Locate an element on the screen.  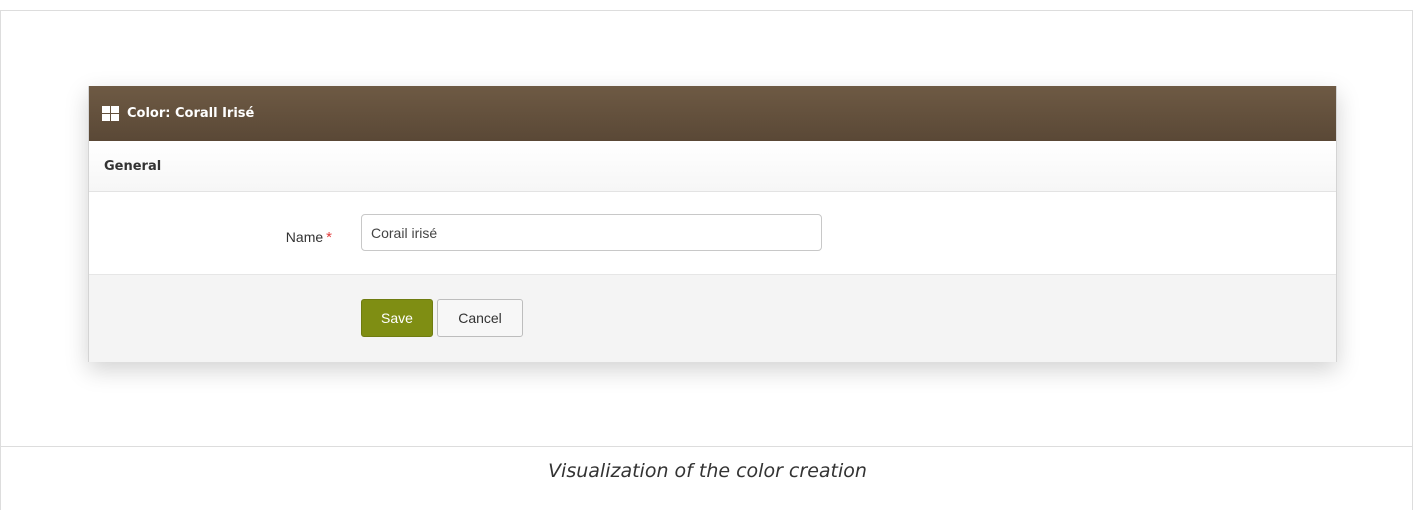
name-form-row: Name * is located at coordinates (712, 233).